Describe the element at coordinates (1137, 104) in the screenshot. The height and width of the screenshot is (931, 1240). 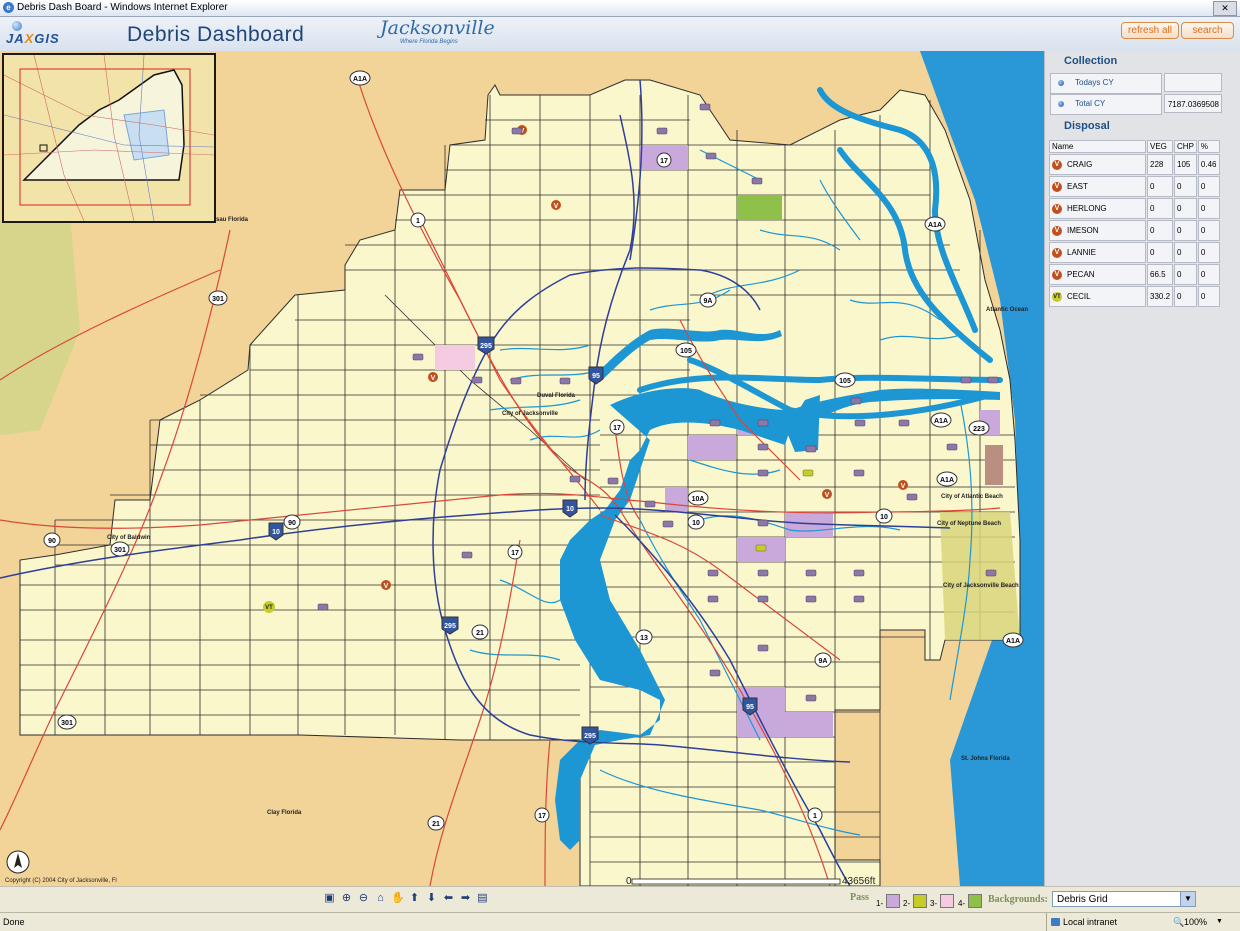
I see `collection-row-total: Total CY 7187.0369508` at that location.